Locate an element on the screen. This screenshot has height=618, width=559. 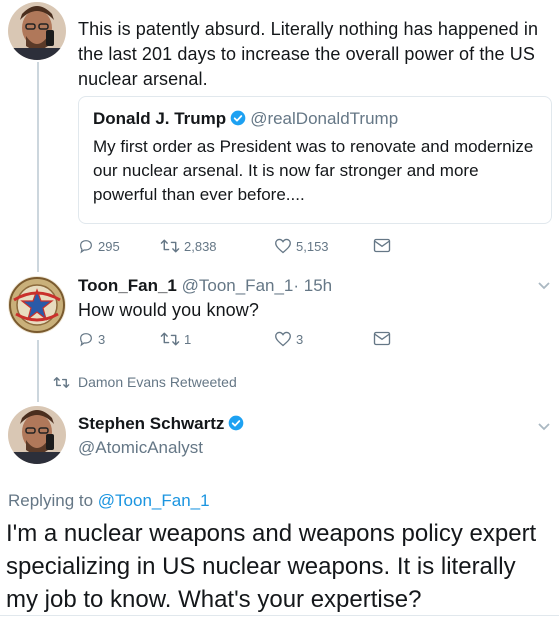
retweet-count: 1 is located at coordinates (188, 339).